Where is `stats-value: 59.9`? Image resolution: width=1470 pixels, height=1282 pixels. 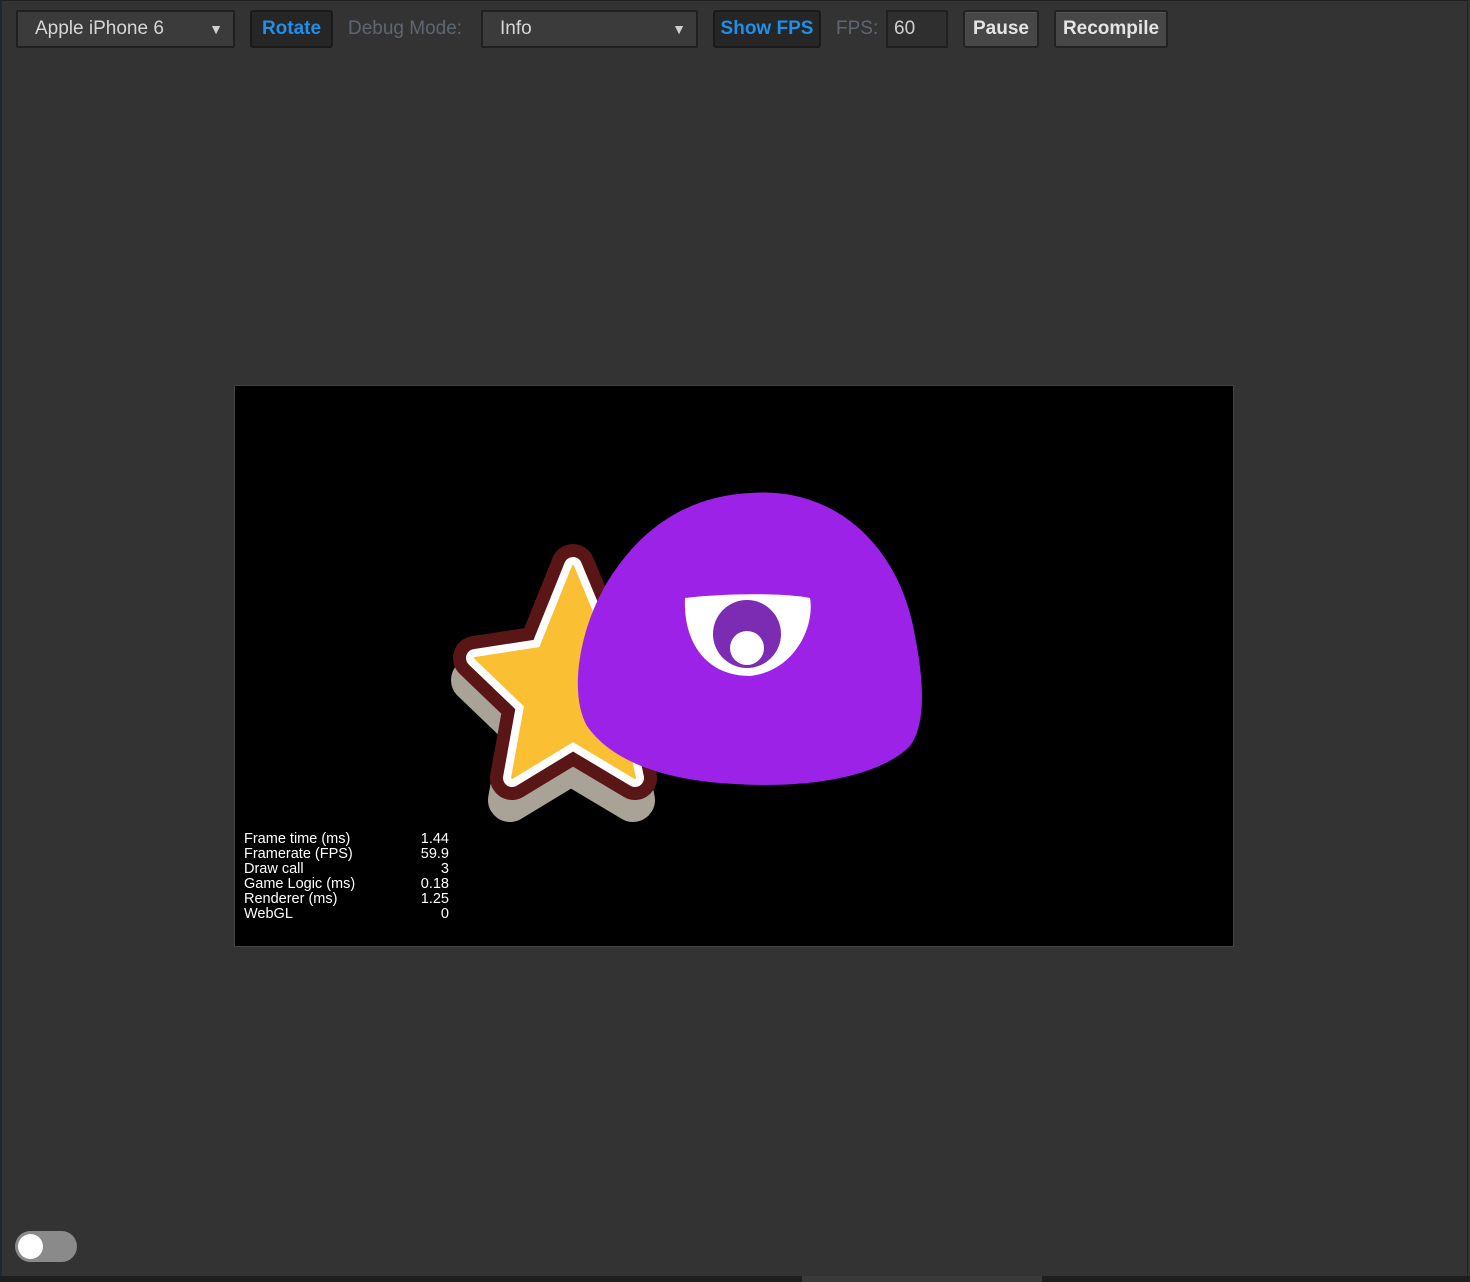 stats-value: 59.9 is located at coordinates (434, 854).